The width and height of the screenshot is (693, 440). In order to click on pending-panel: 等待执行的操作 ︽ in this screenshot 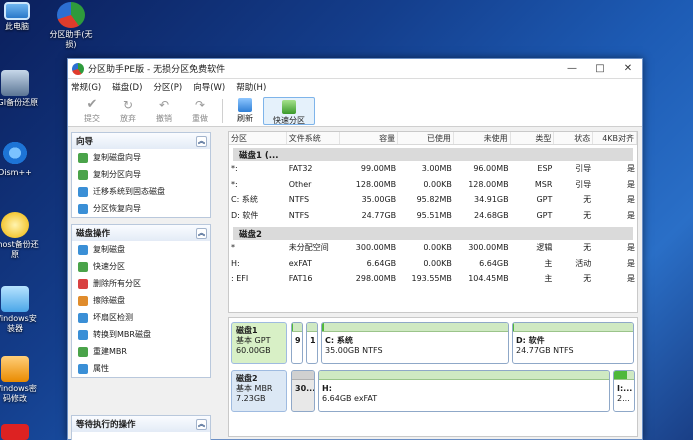, I will do `click(141, 427)`.